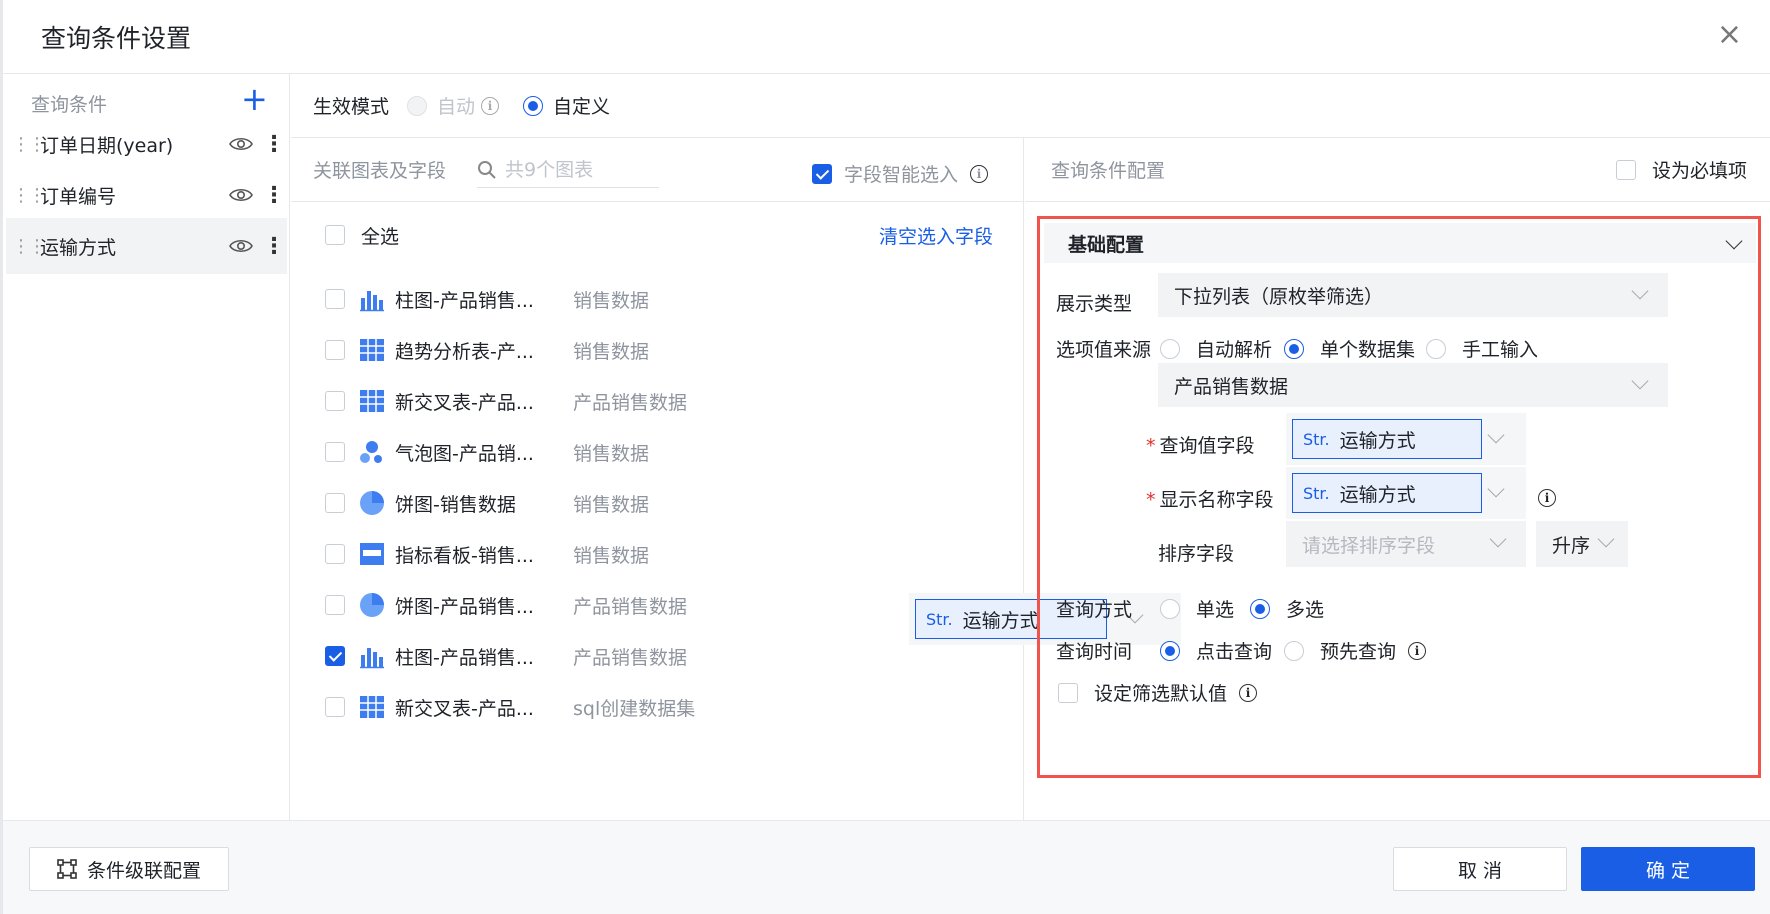 Image resolution: width=1770 pixels, height=914 pixels. Describe the element at coordinates (1349, 348) in the screenshot. I see `source-option-dataset: 单个数据集` at that location.